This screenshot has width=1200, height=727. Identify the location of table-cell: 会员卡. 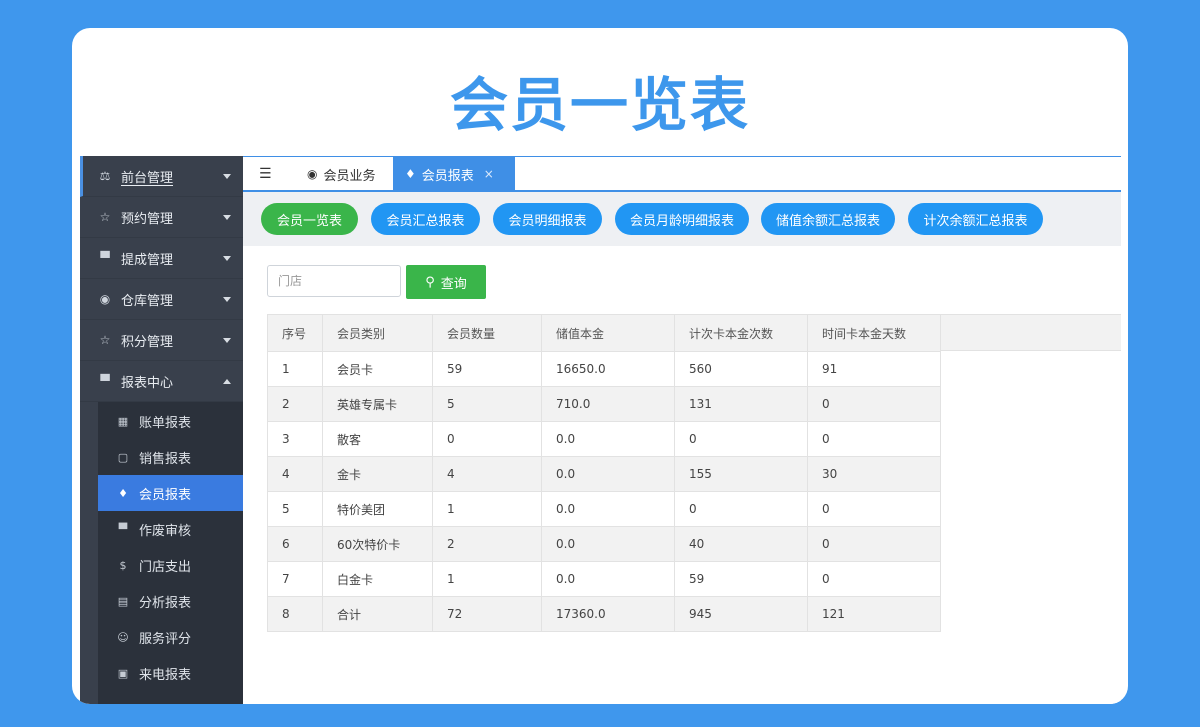
(377, 369).